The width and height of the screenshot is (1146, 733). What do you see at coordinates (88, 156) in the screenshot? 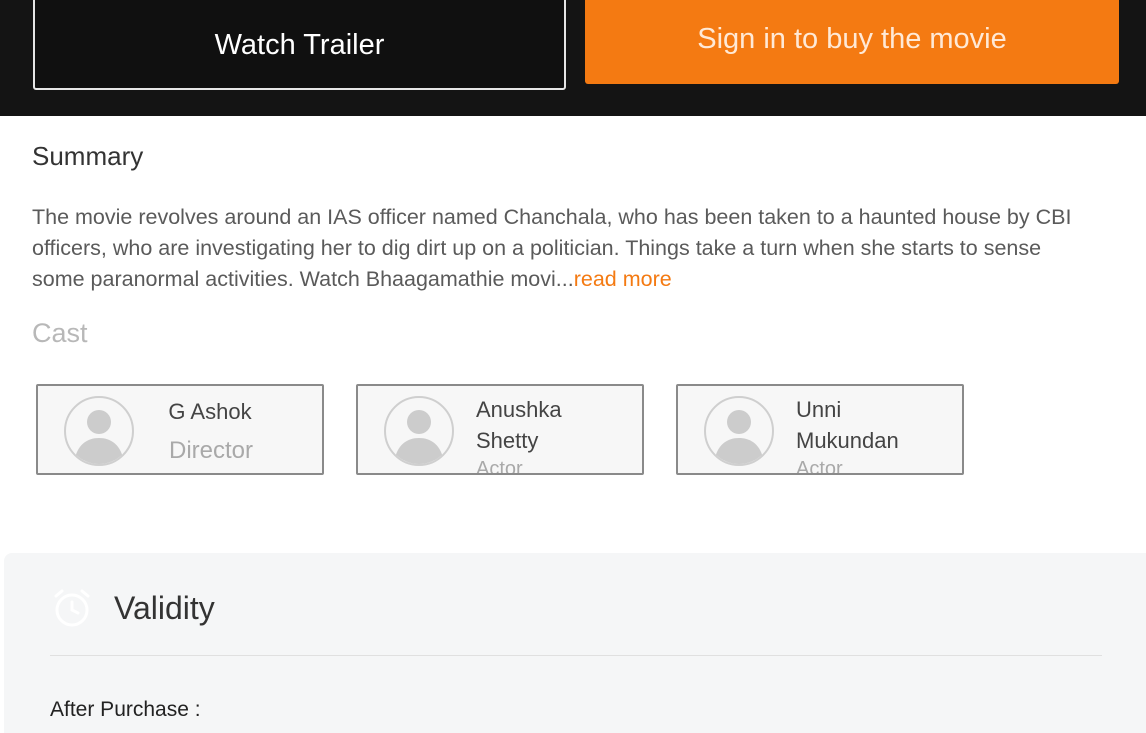
I see `summary-heading: Summary` at bounding box center [88, 156].